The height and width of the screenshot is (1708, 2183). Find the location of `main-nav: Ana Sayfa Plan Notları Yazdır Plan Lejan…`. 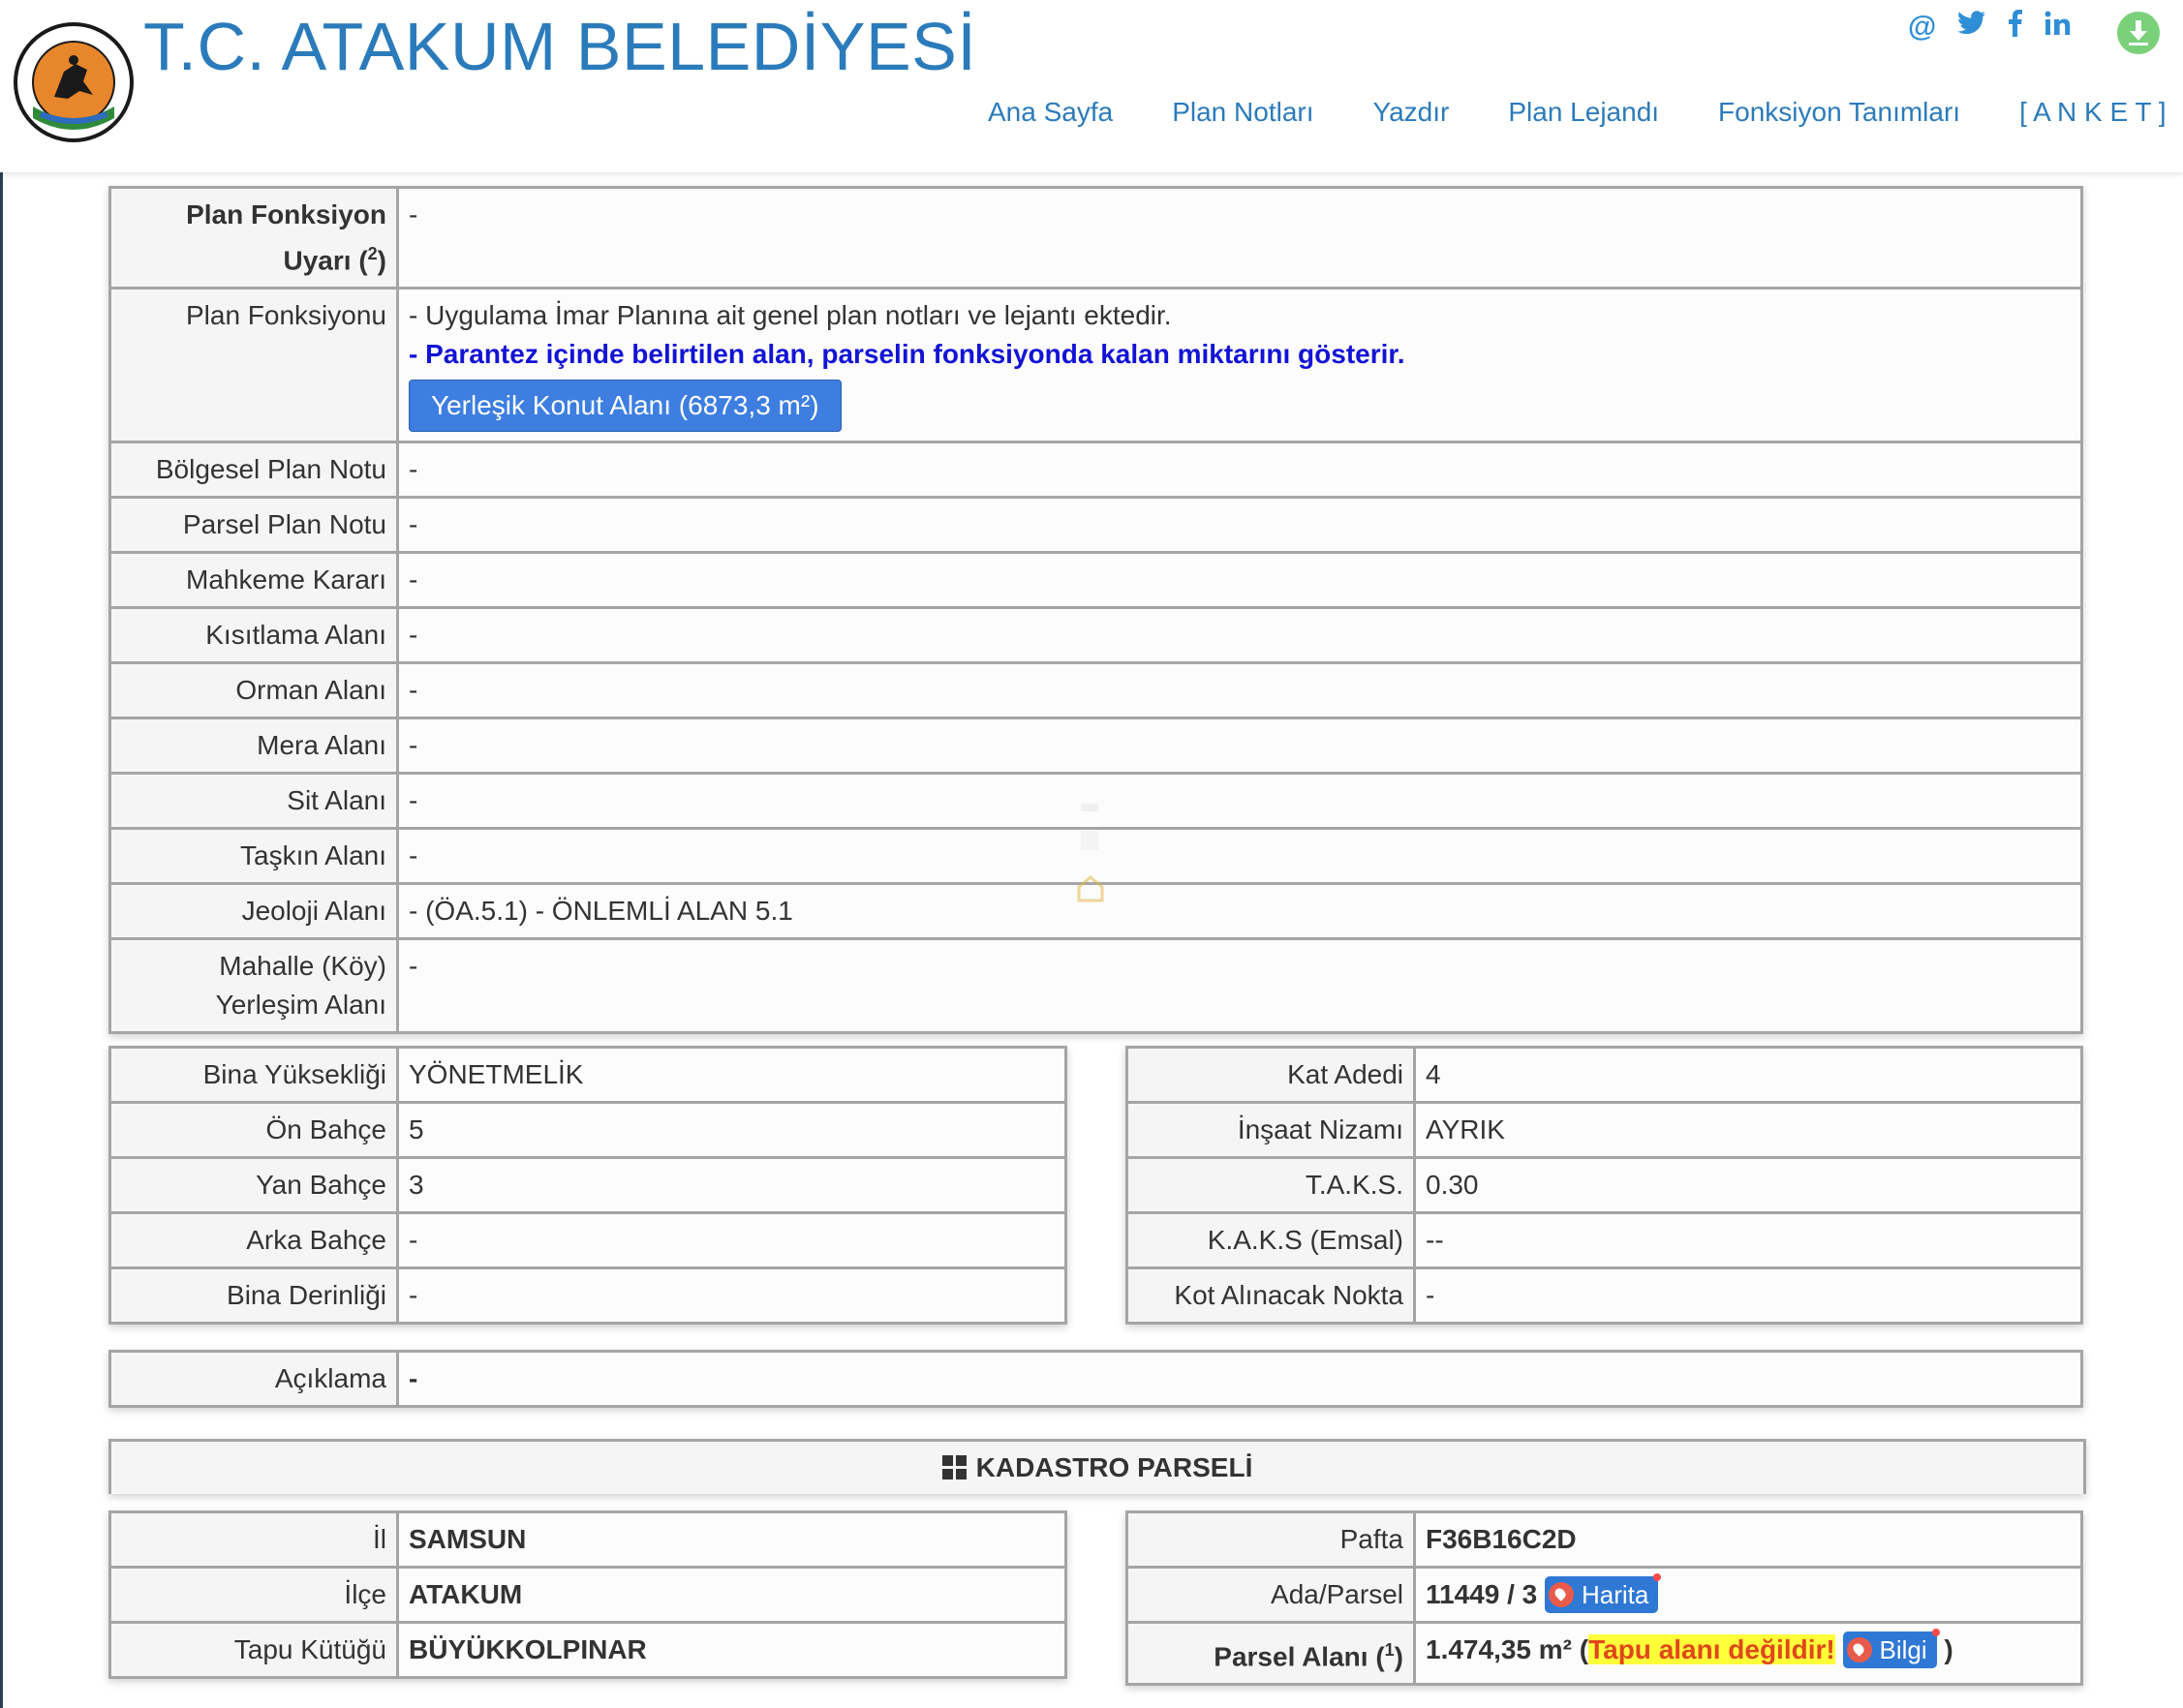

main-nav: Ana Sayfa Plan Notları Yazdır Plan Lejan… is located at coordinates (1577, 112).